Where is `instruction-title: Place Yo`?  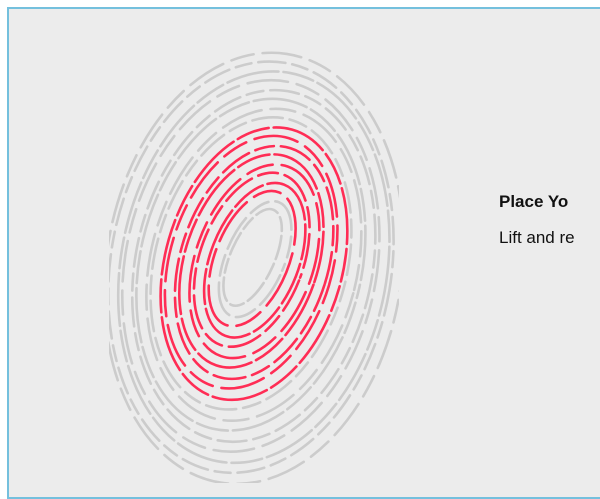
instruction-title: Place Yo is located at coordinates (534, 201).